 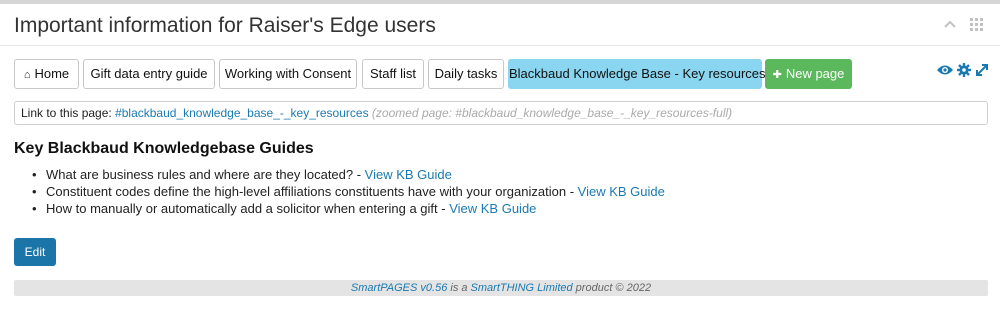 I want to click on tab-gift-data-entry-guide: Gift data entry guide, so click(x=149, y=74).